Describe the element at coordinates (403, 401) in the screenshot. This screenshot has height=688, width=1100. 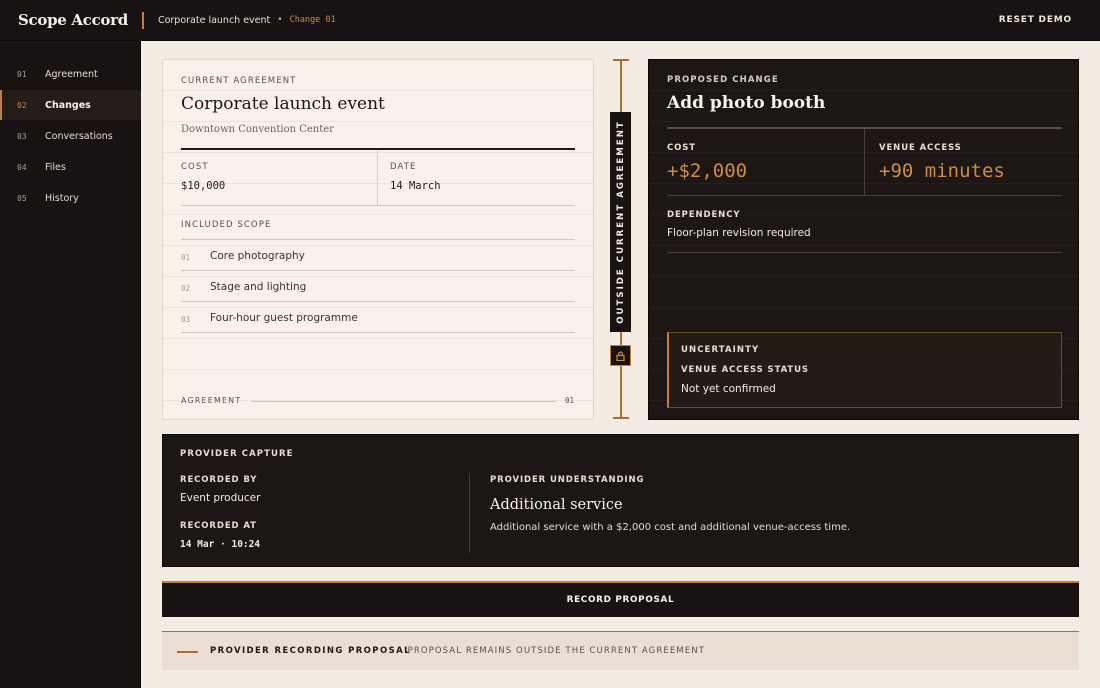
I see `agreement-footer-rule` at that location.